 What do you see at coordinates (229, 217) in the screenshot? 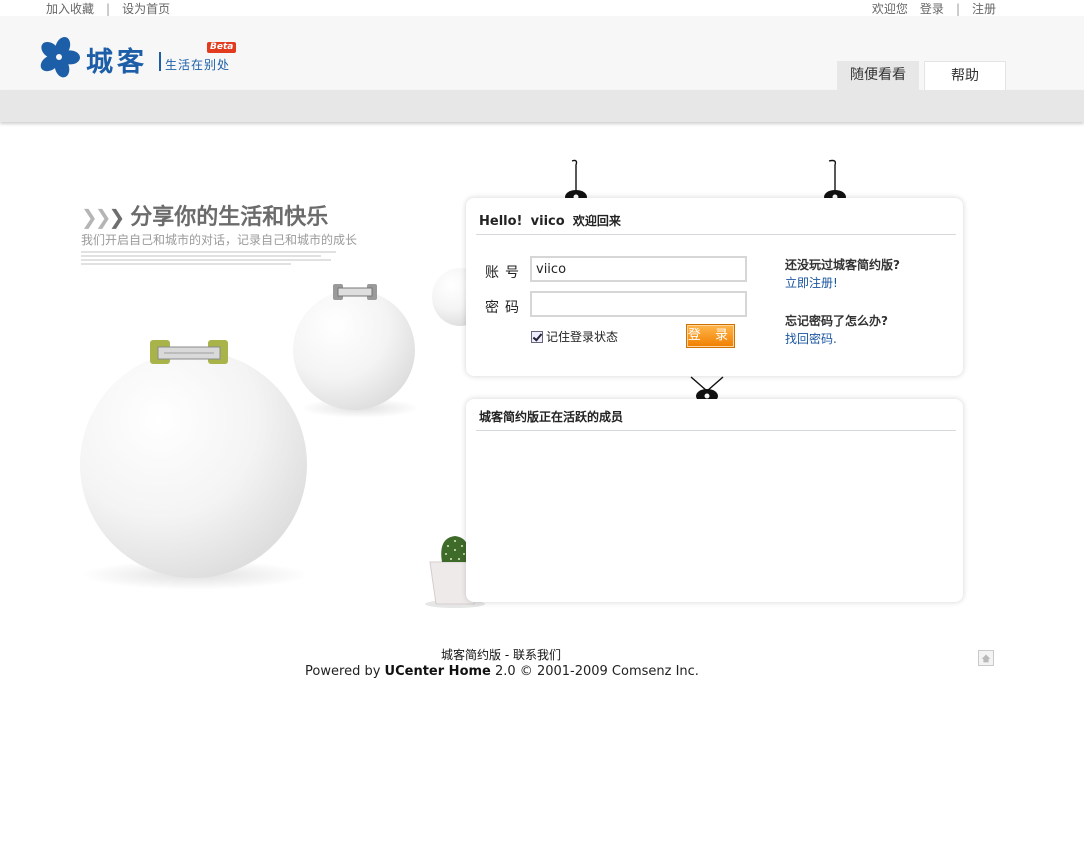
I see `hero-title-text: 分享你的生活和快乐` at bounding box center [229, 217].